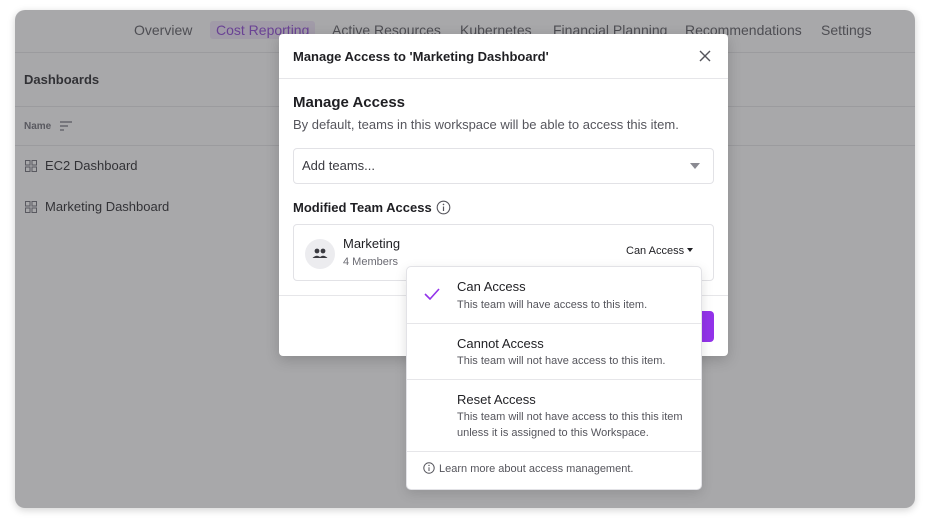 Image resolution: width=930 pixels, height=528 pixels. Describe the element at coordinates (690, 250) in the screenshot. I see `caret-down-icon` at that location.